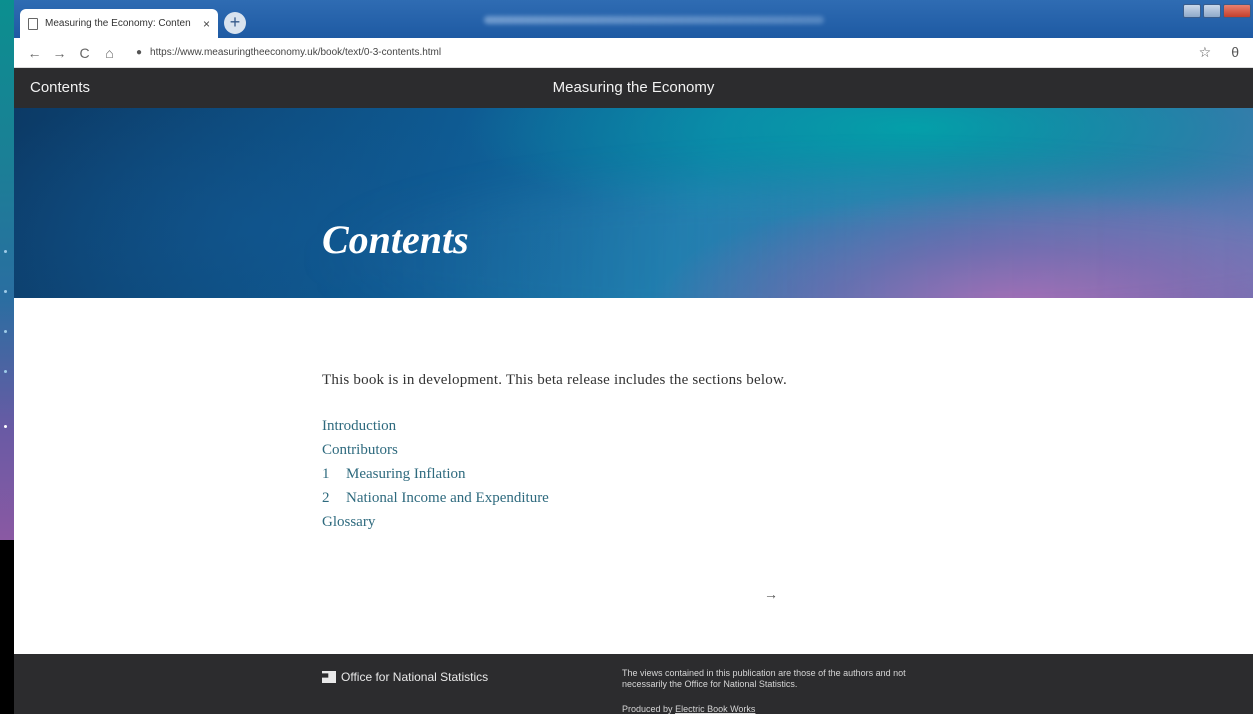 The width and height of the screenshot is (1253, 714). What do you see at coordinates (329, 677) in the screenshot?
I see `ons-logo-icon` at bounding box center [329, 677].